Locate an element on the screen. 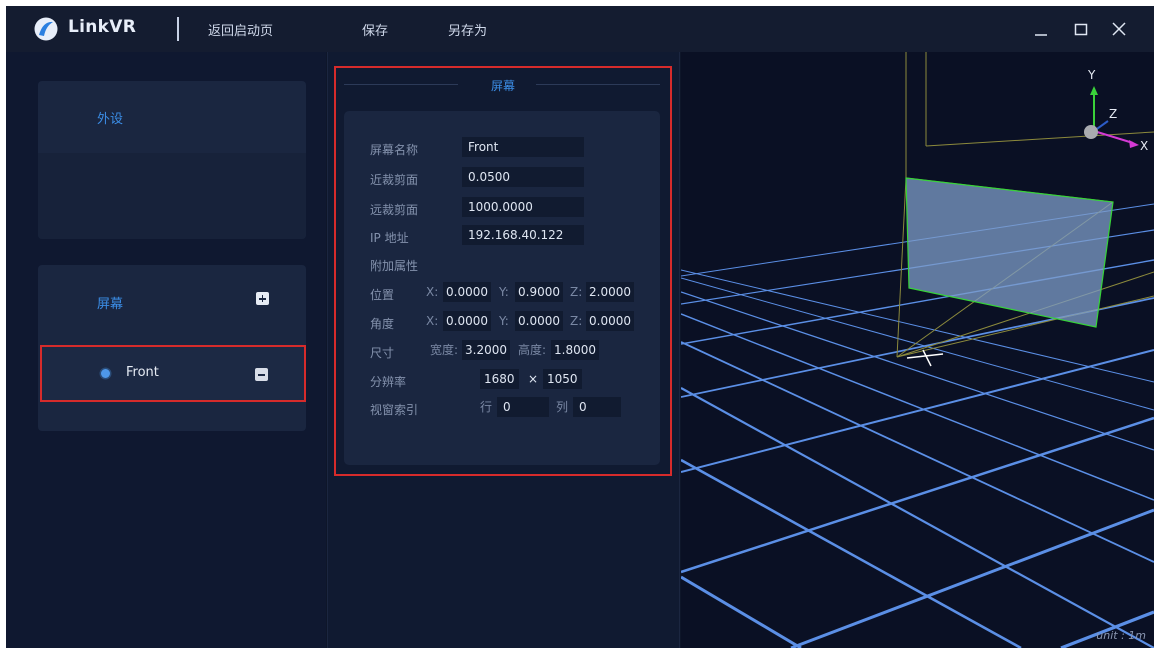  position-z-field: 2.0000 is located at coordinates (610, 292).